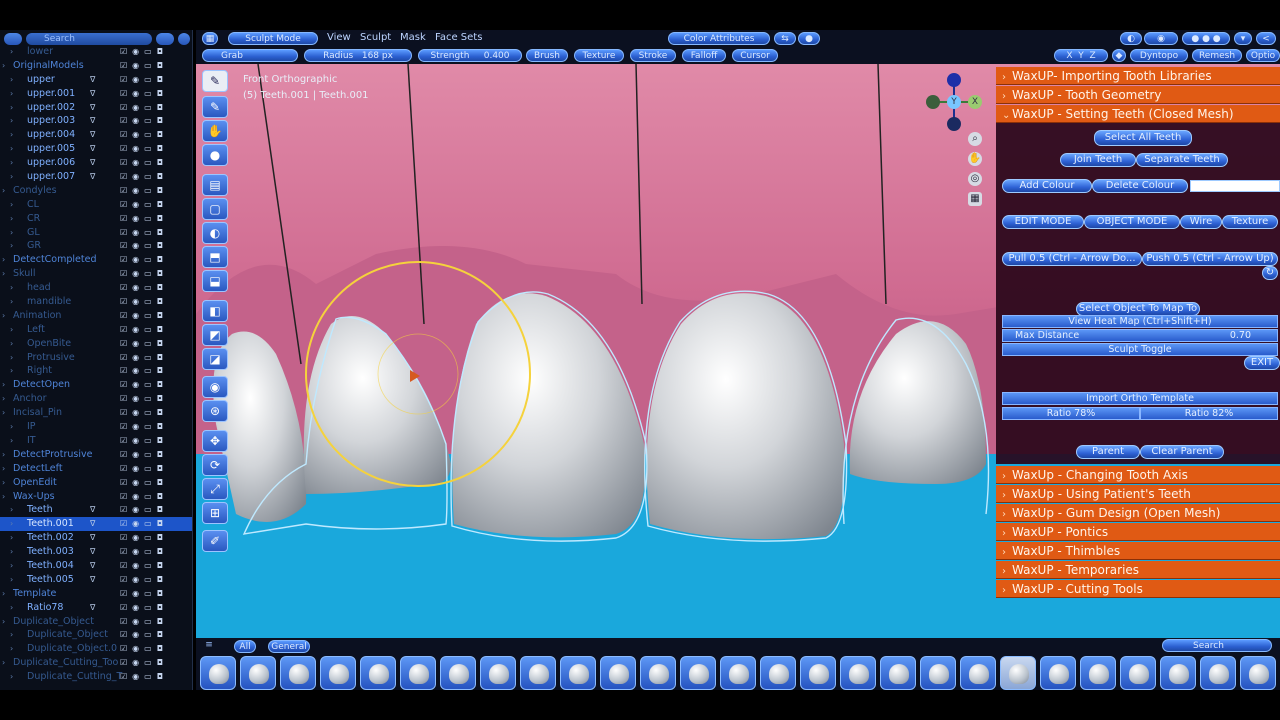 This screenshot has height=720, width=1280. I want to click on outliner-row: › Wax-Ups ☑◉▭◘, so click(96, 497).